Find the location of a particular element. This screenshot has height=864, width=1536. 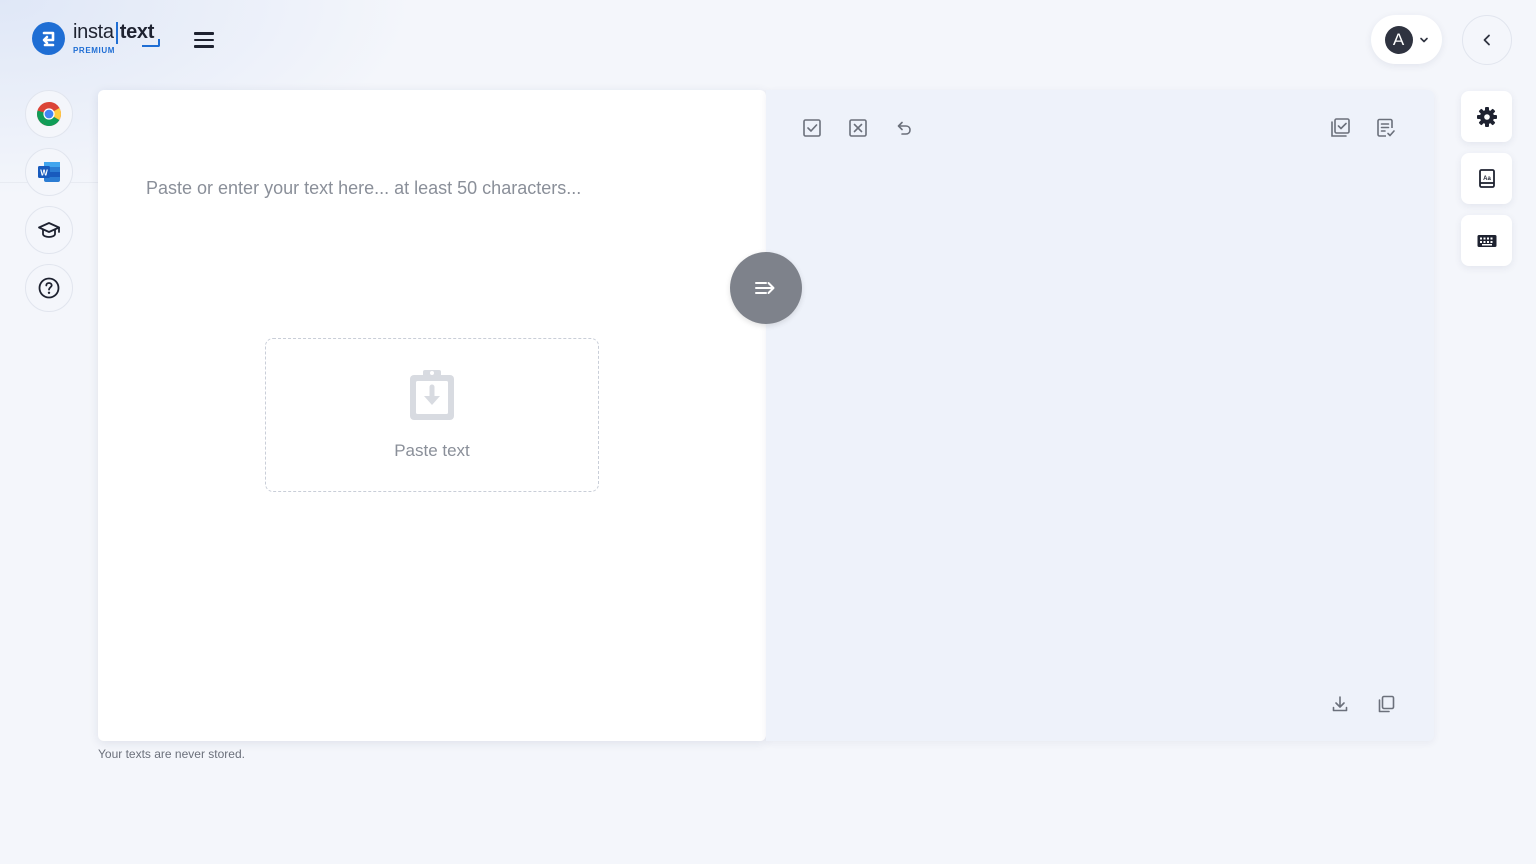

logo-cursor-bar is located at coordinates (116, 33).